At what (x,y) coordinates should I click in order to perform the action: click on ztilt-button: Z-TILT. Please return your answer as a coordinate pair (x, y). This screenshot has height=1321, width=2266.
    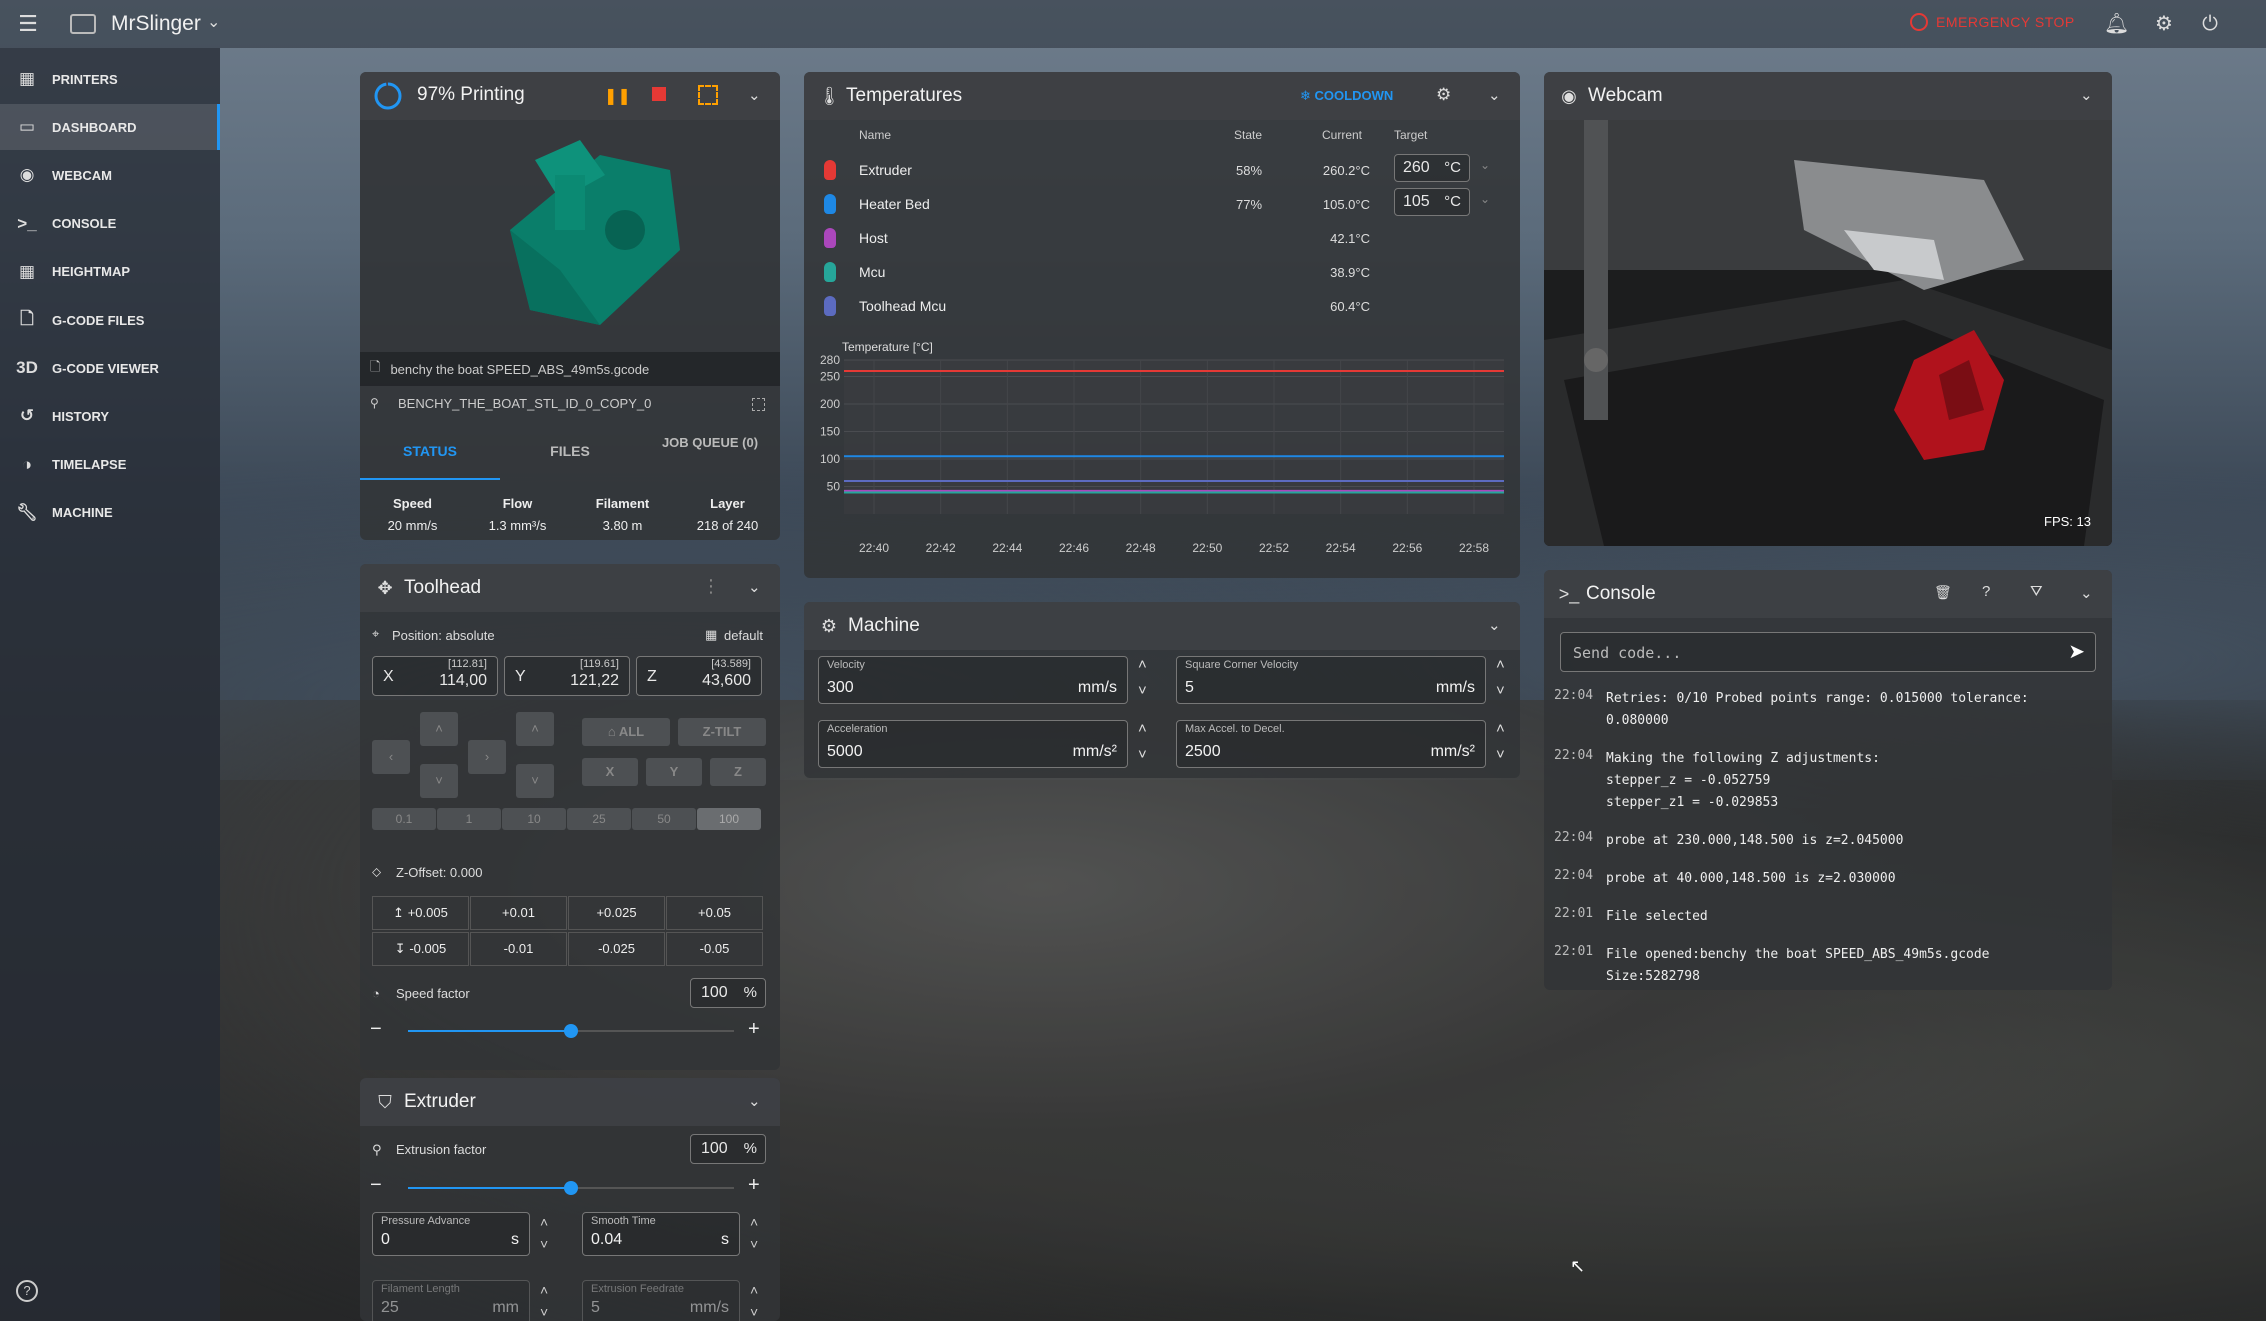
    Looking at the image, I should click on (722, 732).